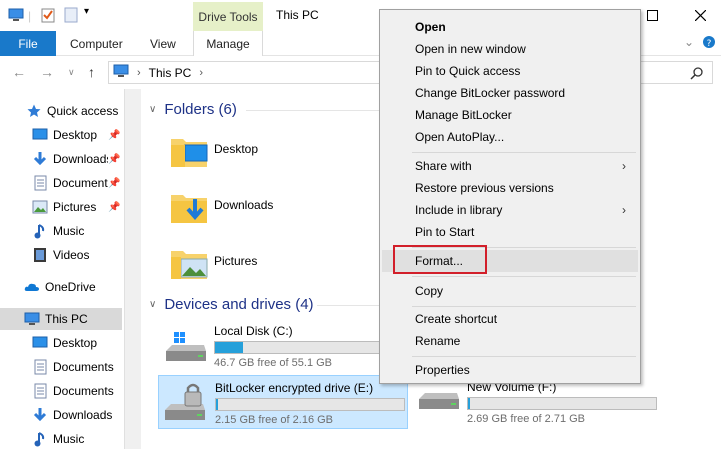  Describe the element at coordinates (510, 93) in the screenshot. I see `menu-item-change-bitlocker-password: Change BitLocker password` at that location.